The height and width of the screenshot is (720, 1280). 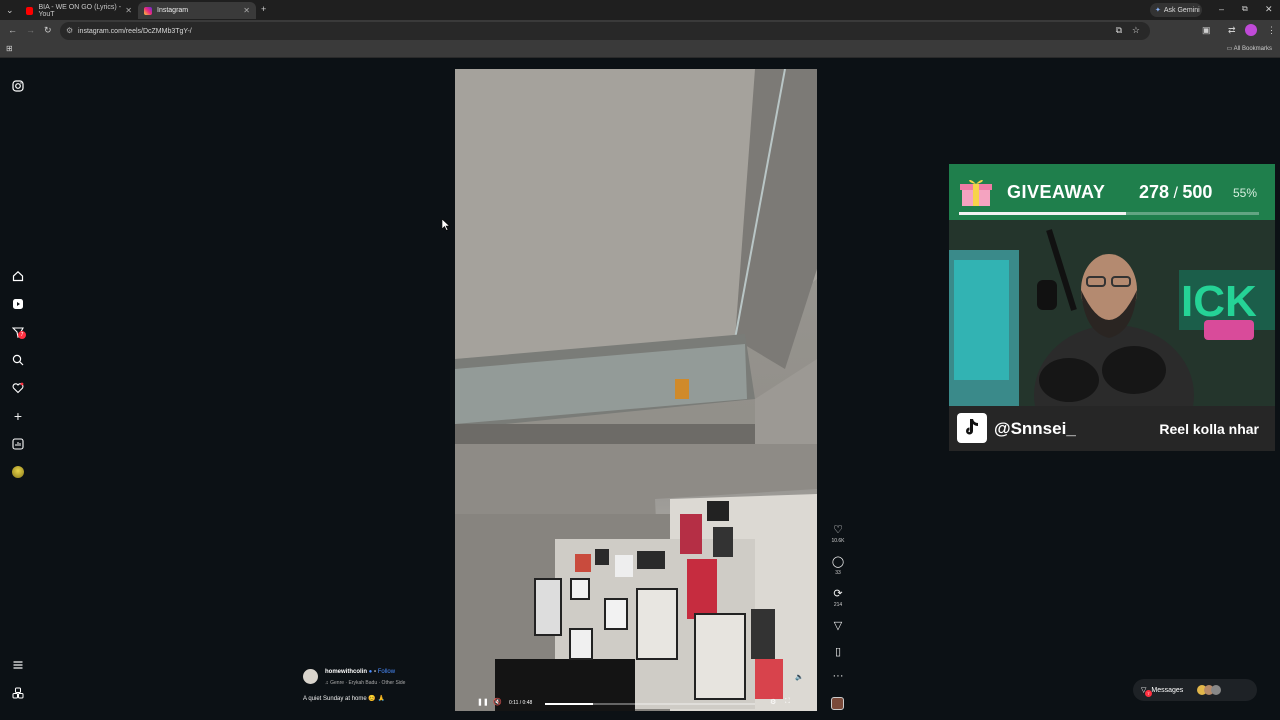 What do you see at coordinates (1176, 192) in the screenshot?
I see `giveaway-count: 278 / 500` at bounding box center [1176, 192].